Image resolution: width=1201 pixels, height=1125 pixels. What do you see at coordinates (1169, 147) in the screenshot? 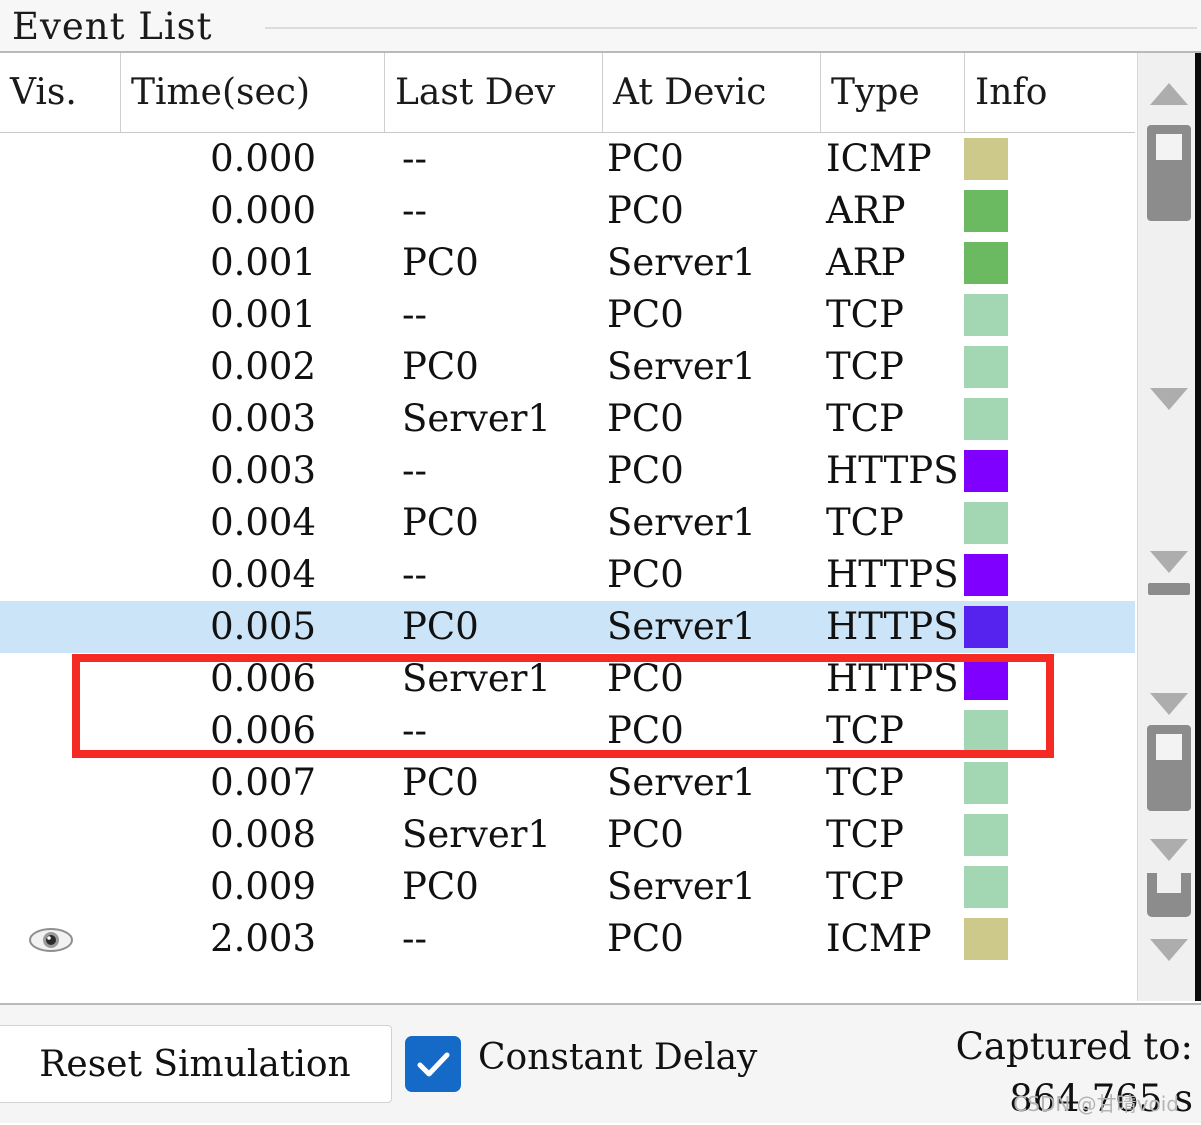
I see `scrollbar-thumb-inner` at bounding box center [1169, 147].